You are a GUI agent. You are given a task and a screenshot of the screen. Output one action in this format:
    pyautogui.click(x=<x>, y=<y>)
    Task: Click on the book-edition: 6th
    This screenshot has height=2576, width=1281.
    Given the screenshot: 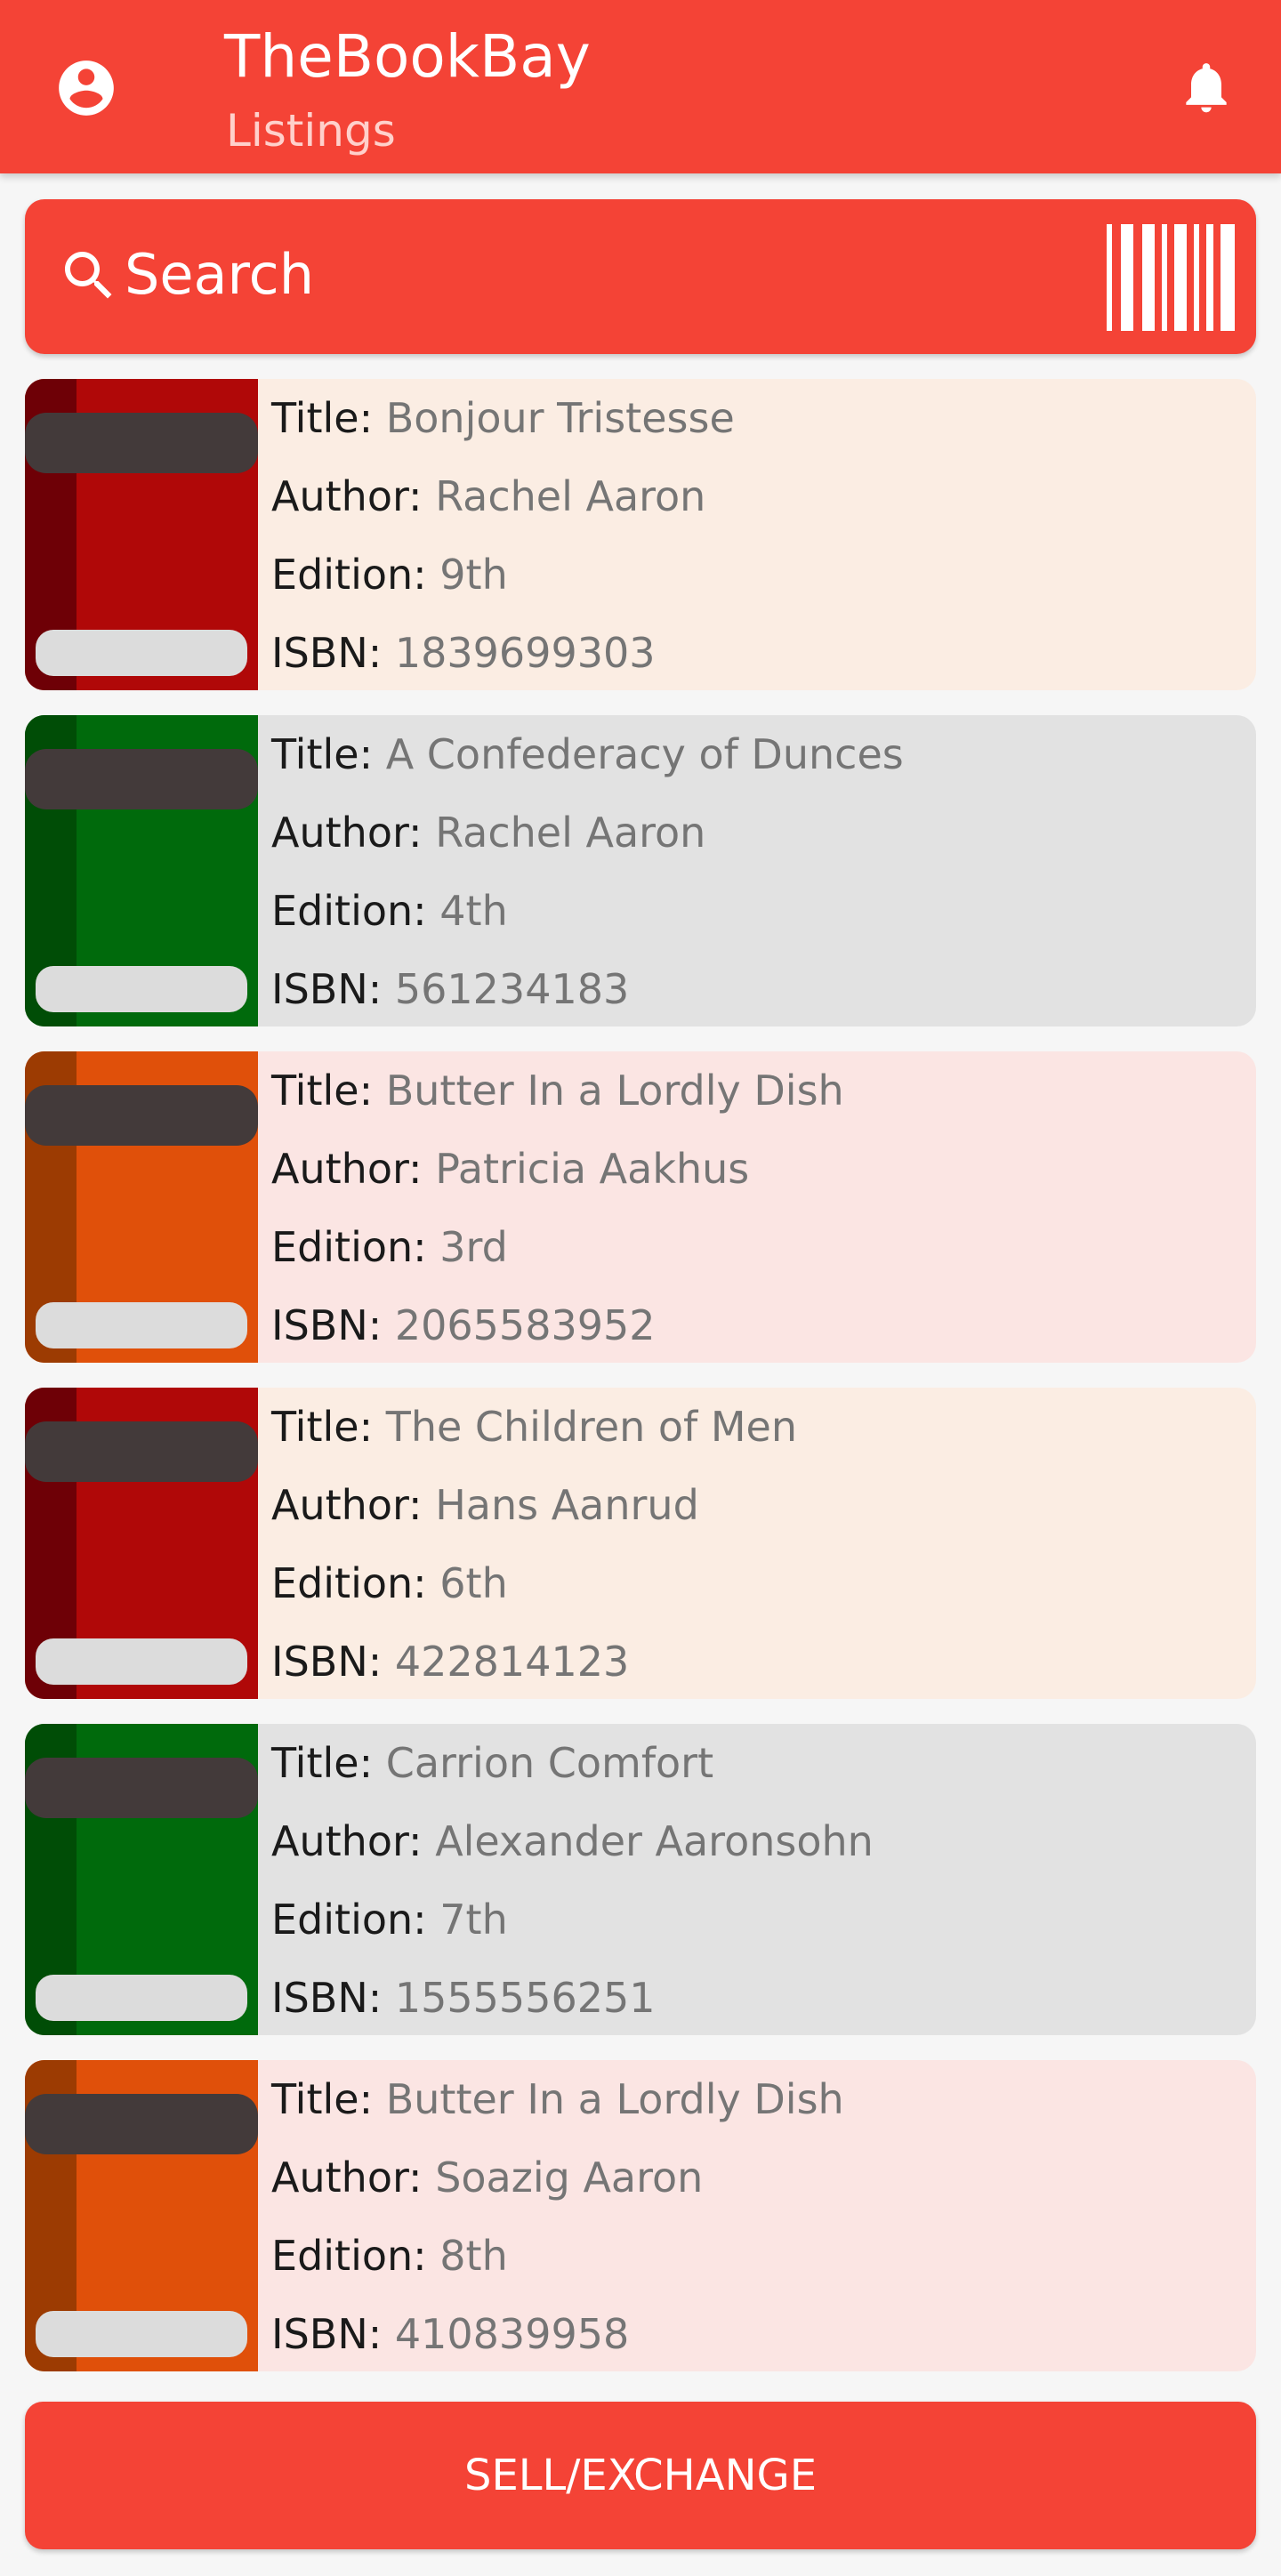 What is the action you would take?
    pyautogui.click(x=473, y=1583)
    